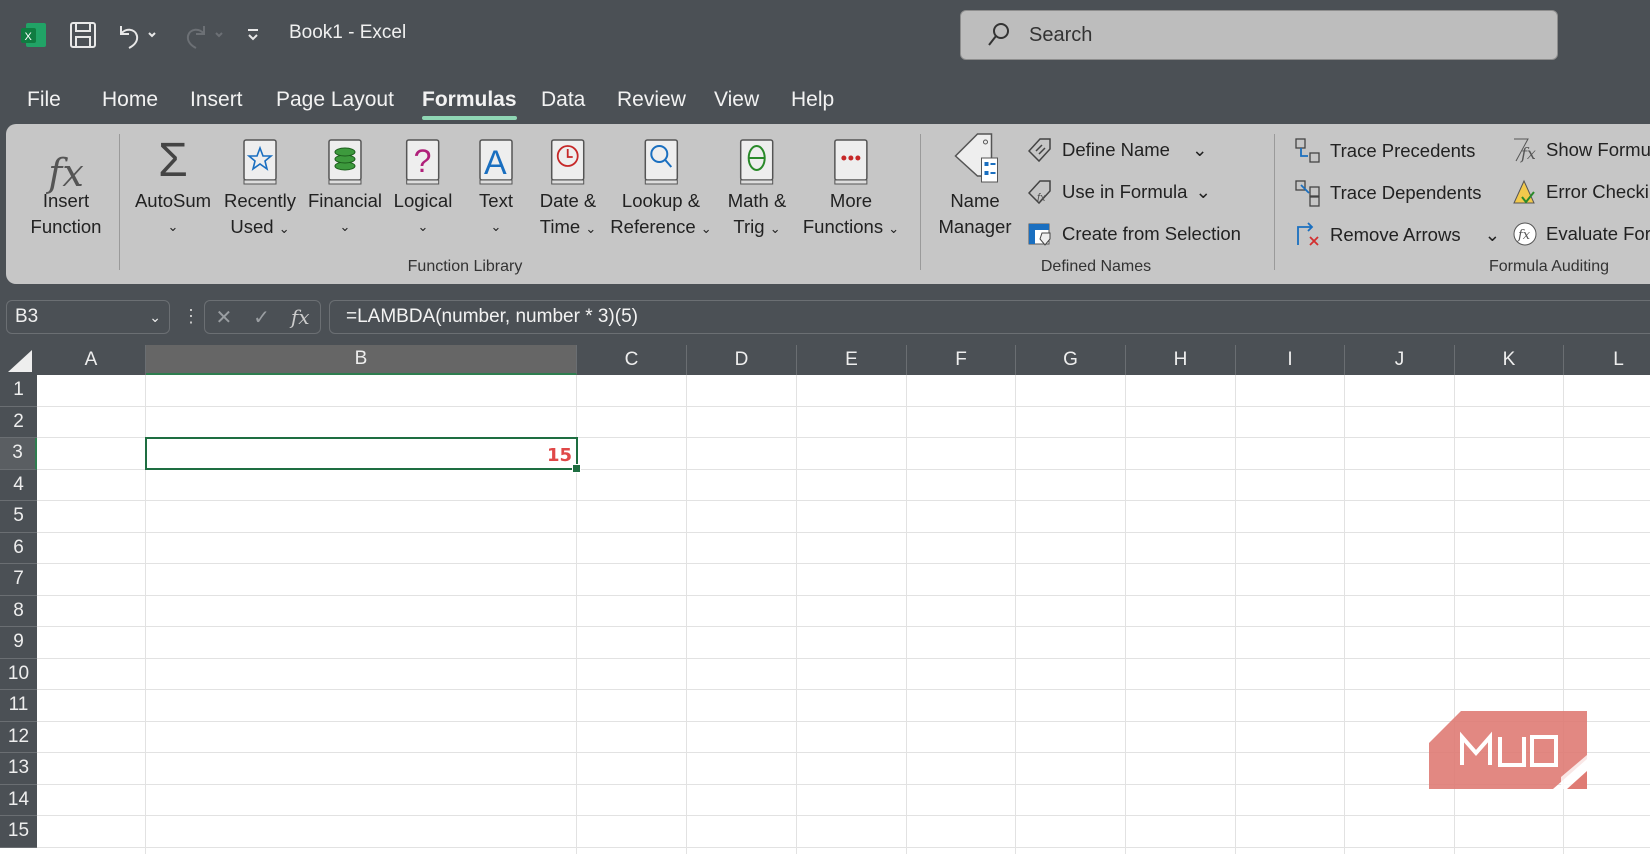  Describe the element at coordinates (496, 186) in the screenshot. I see `text-button: A Text ⌄` at that location.